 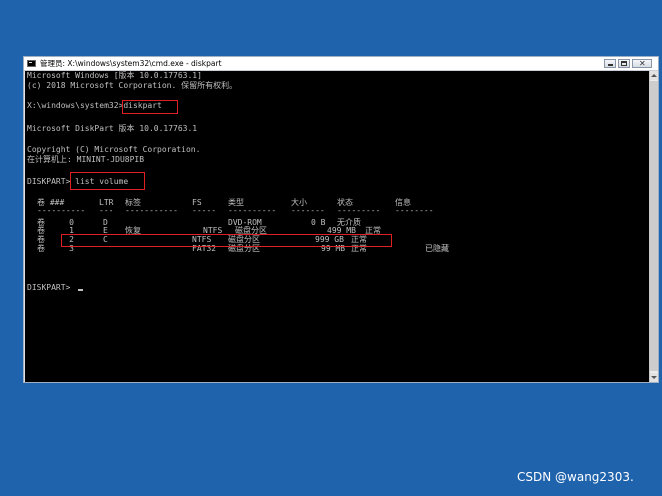 I want to click on cell-size: 0 B, so click(x=318, y=222).